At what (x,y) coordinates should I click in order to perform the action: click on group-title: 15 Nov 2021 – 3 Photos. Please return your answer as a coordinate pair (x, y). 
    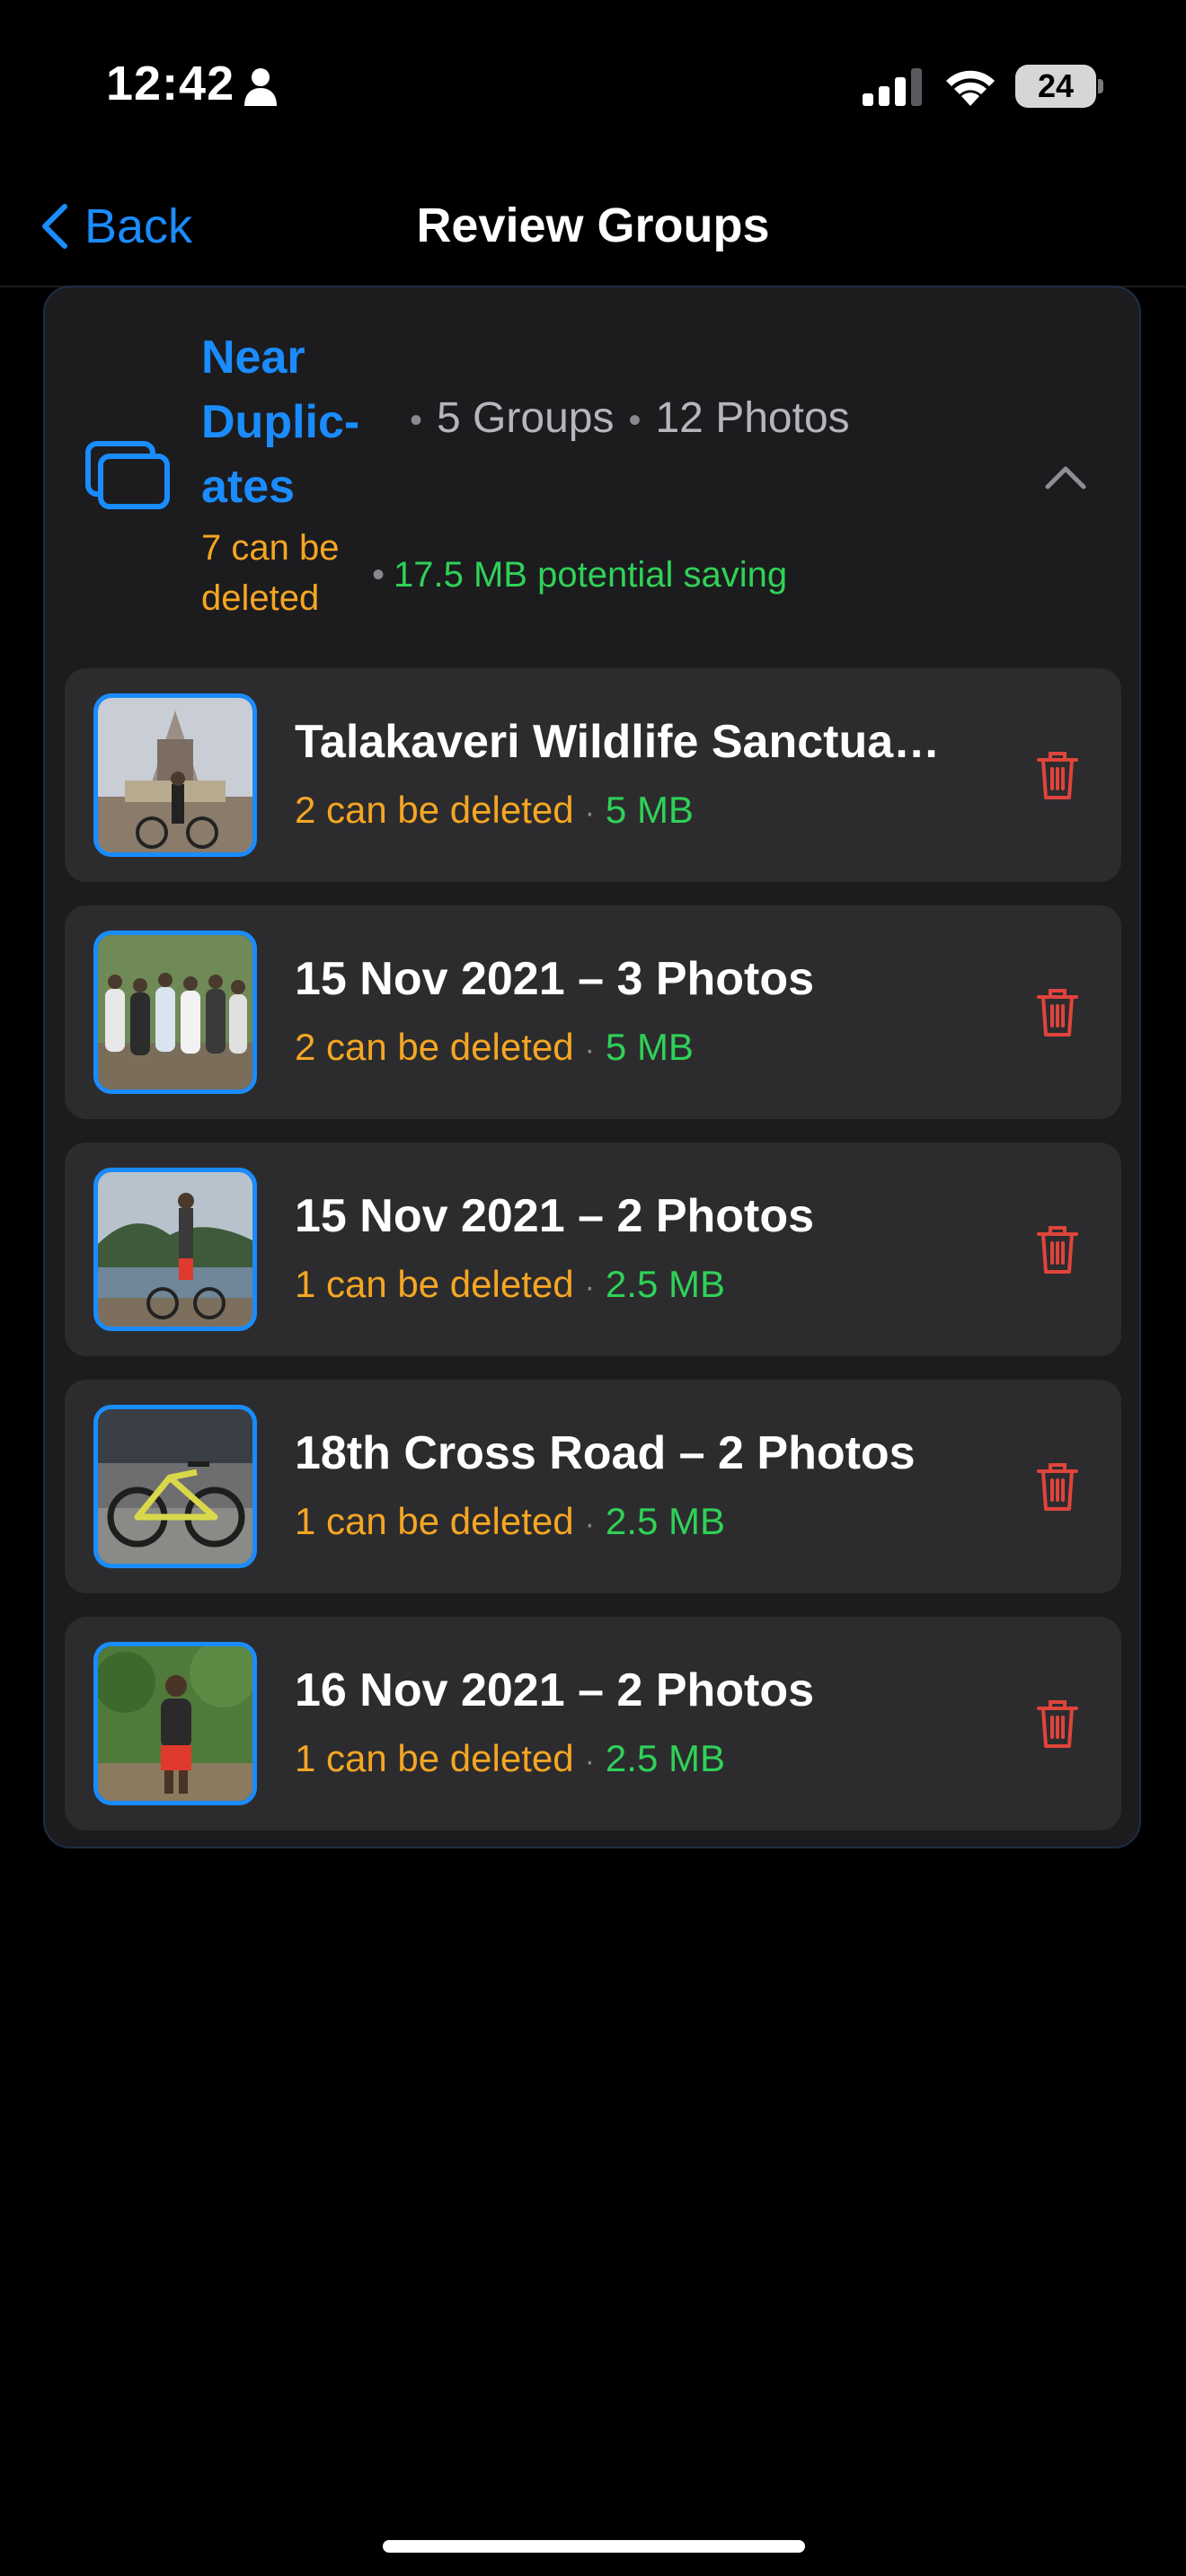
    Looking at the image, I should click on (555, 979).